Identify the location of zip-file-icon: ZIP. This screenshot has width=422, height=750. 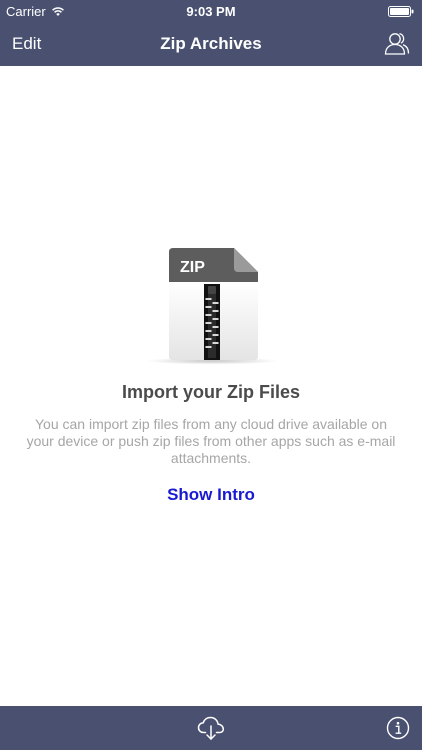
(212, 306).